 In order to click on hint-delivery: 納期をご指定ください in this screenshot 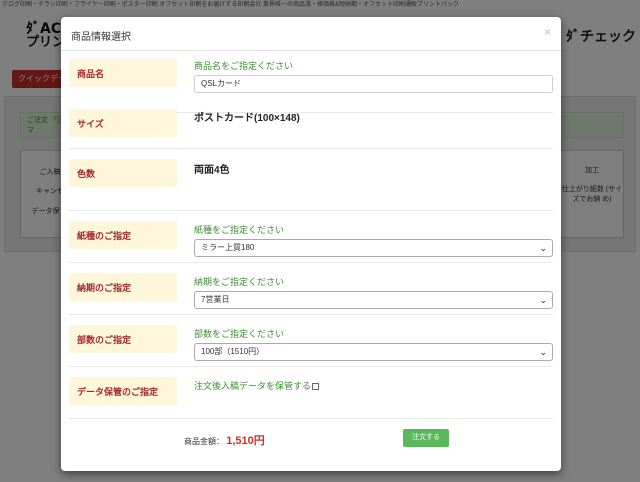, I will do `click(239, 282)`.